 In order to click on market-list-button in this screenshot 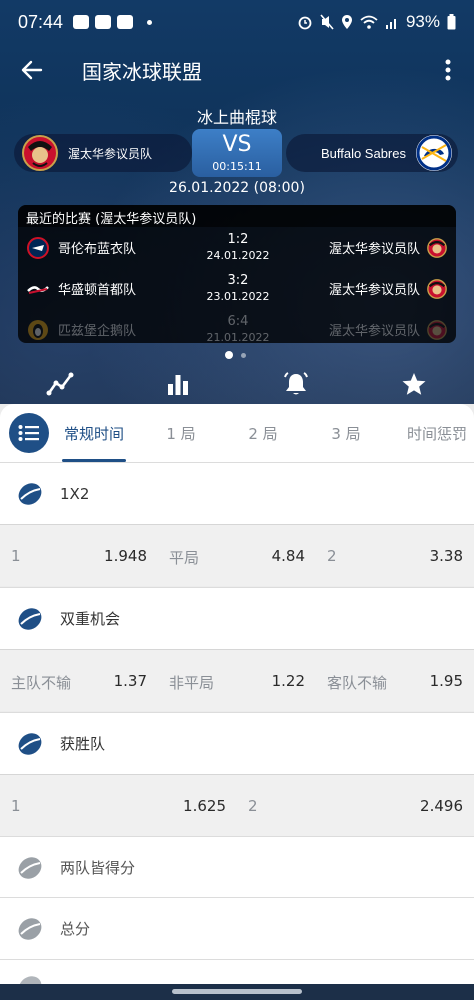, I will do `click(29, 433)`.